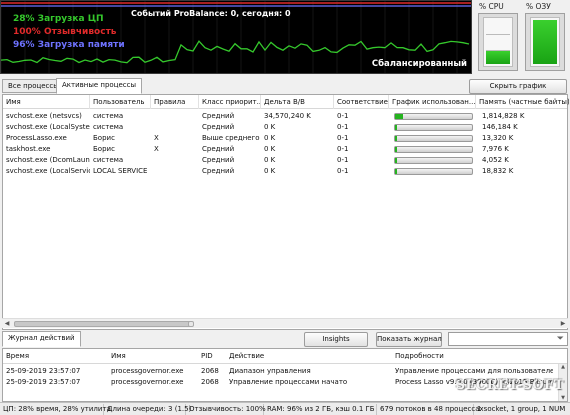 The height and width of the screenshot is (415, 570). I want to click on status-responsiveness: Отзывчивость: 100%, so click(226, 409).